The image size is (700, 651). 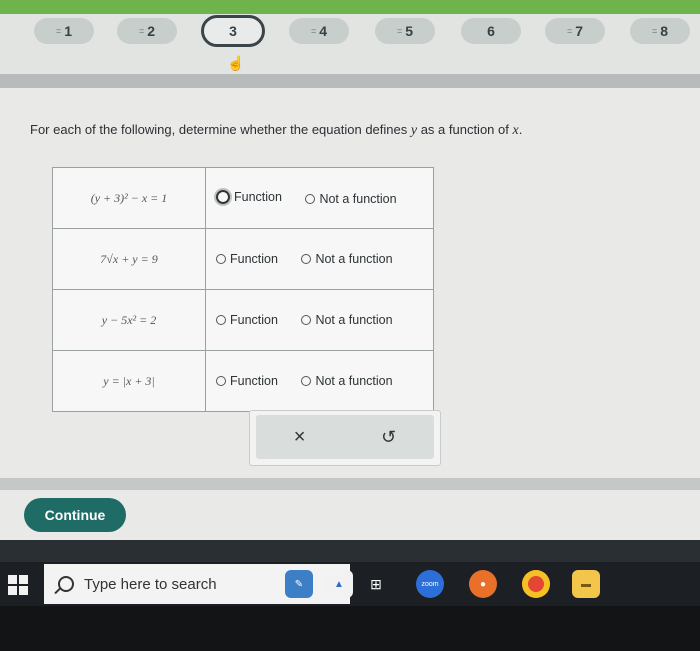 I want to click on footer-divider, so click(x=350, y=484).